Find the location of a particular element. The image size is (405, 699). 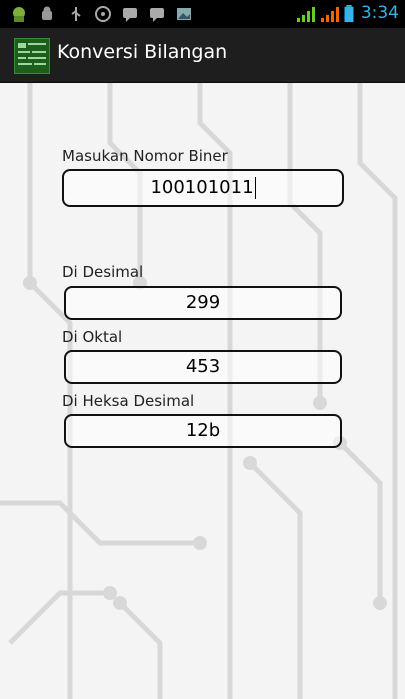

text-cursor is located at coordinates (255, 188).